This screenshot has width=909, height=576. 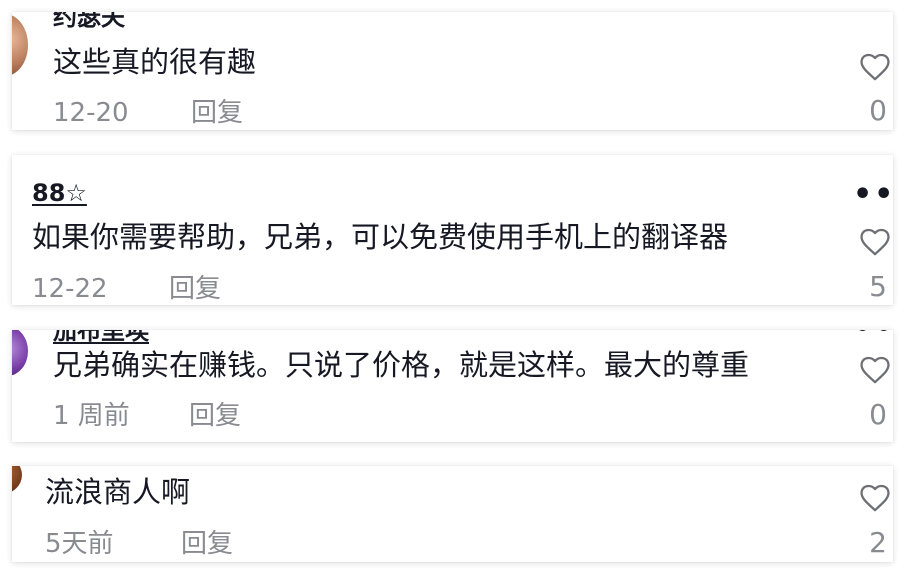 What do you see at coordinates (91, 113) in the screenshot?
I see `comment-date: 12-20` at bounding box center [91, 113].